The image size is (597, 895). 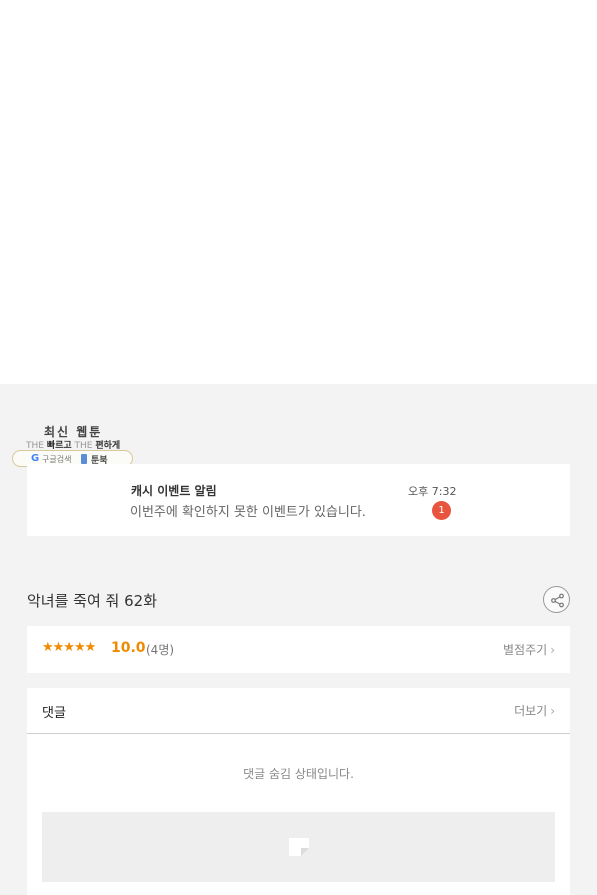 What do you see at coordinates (248, 512) in the screenshot?
I see `notification-message: 이번주에 확인하지 못한 이벤트가 있습니다.` at bounding box center [248, 512].